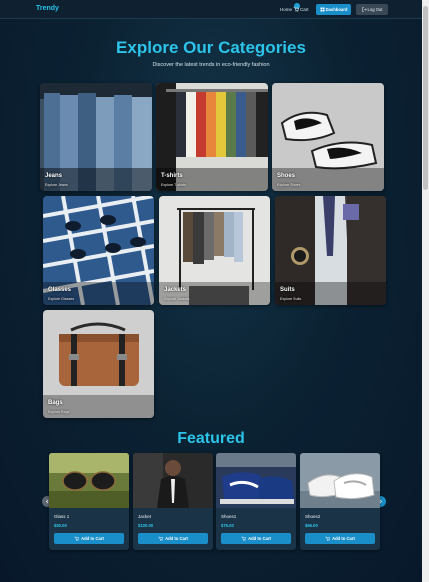 The image size is (429, 582). What do you see at coordinates (146, 525) in the screenshot?
I see `product-price: $100.00` at bounding box center [146, 525].